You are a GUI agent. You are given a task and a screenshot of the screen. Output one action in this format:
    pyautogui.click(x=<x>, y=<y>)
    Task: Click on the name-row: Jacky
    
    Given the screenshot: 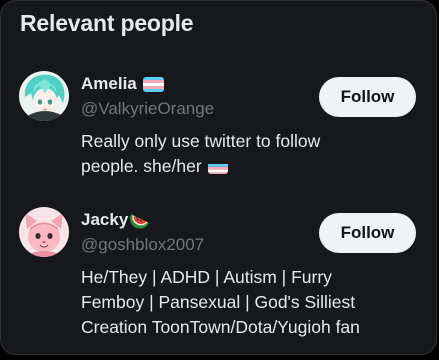 What is the action you would take?
    pyautogui.click(x=116, y=220)
    